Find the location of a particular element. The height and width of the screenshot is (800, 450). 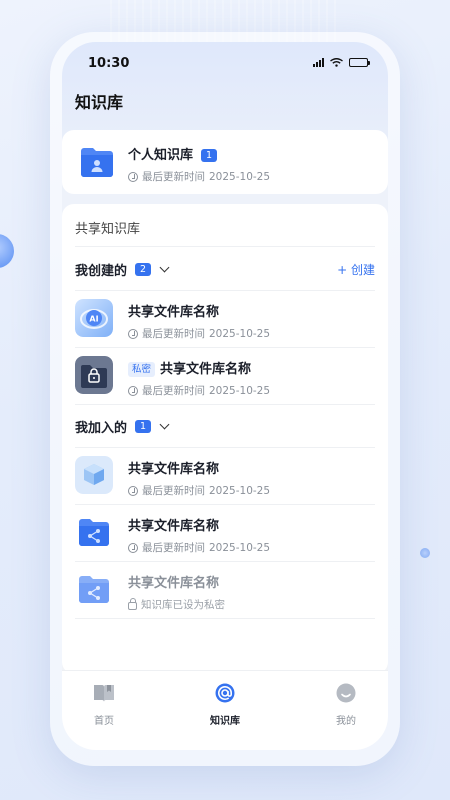

created-section-toggle: 我创建的 2 is located at coordinates (122, 269).